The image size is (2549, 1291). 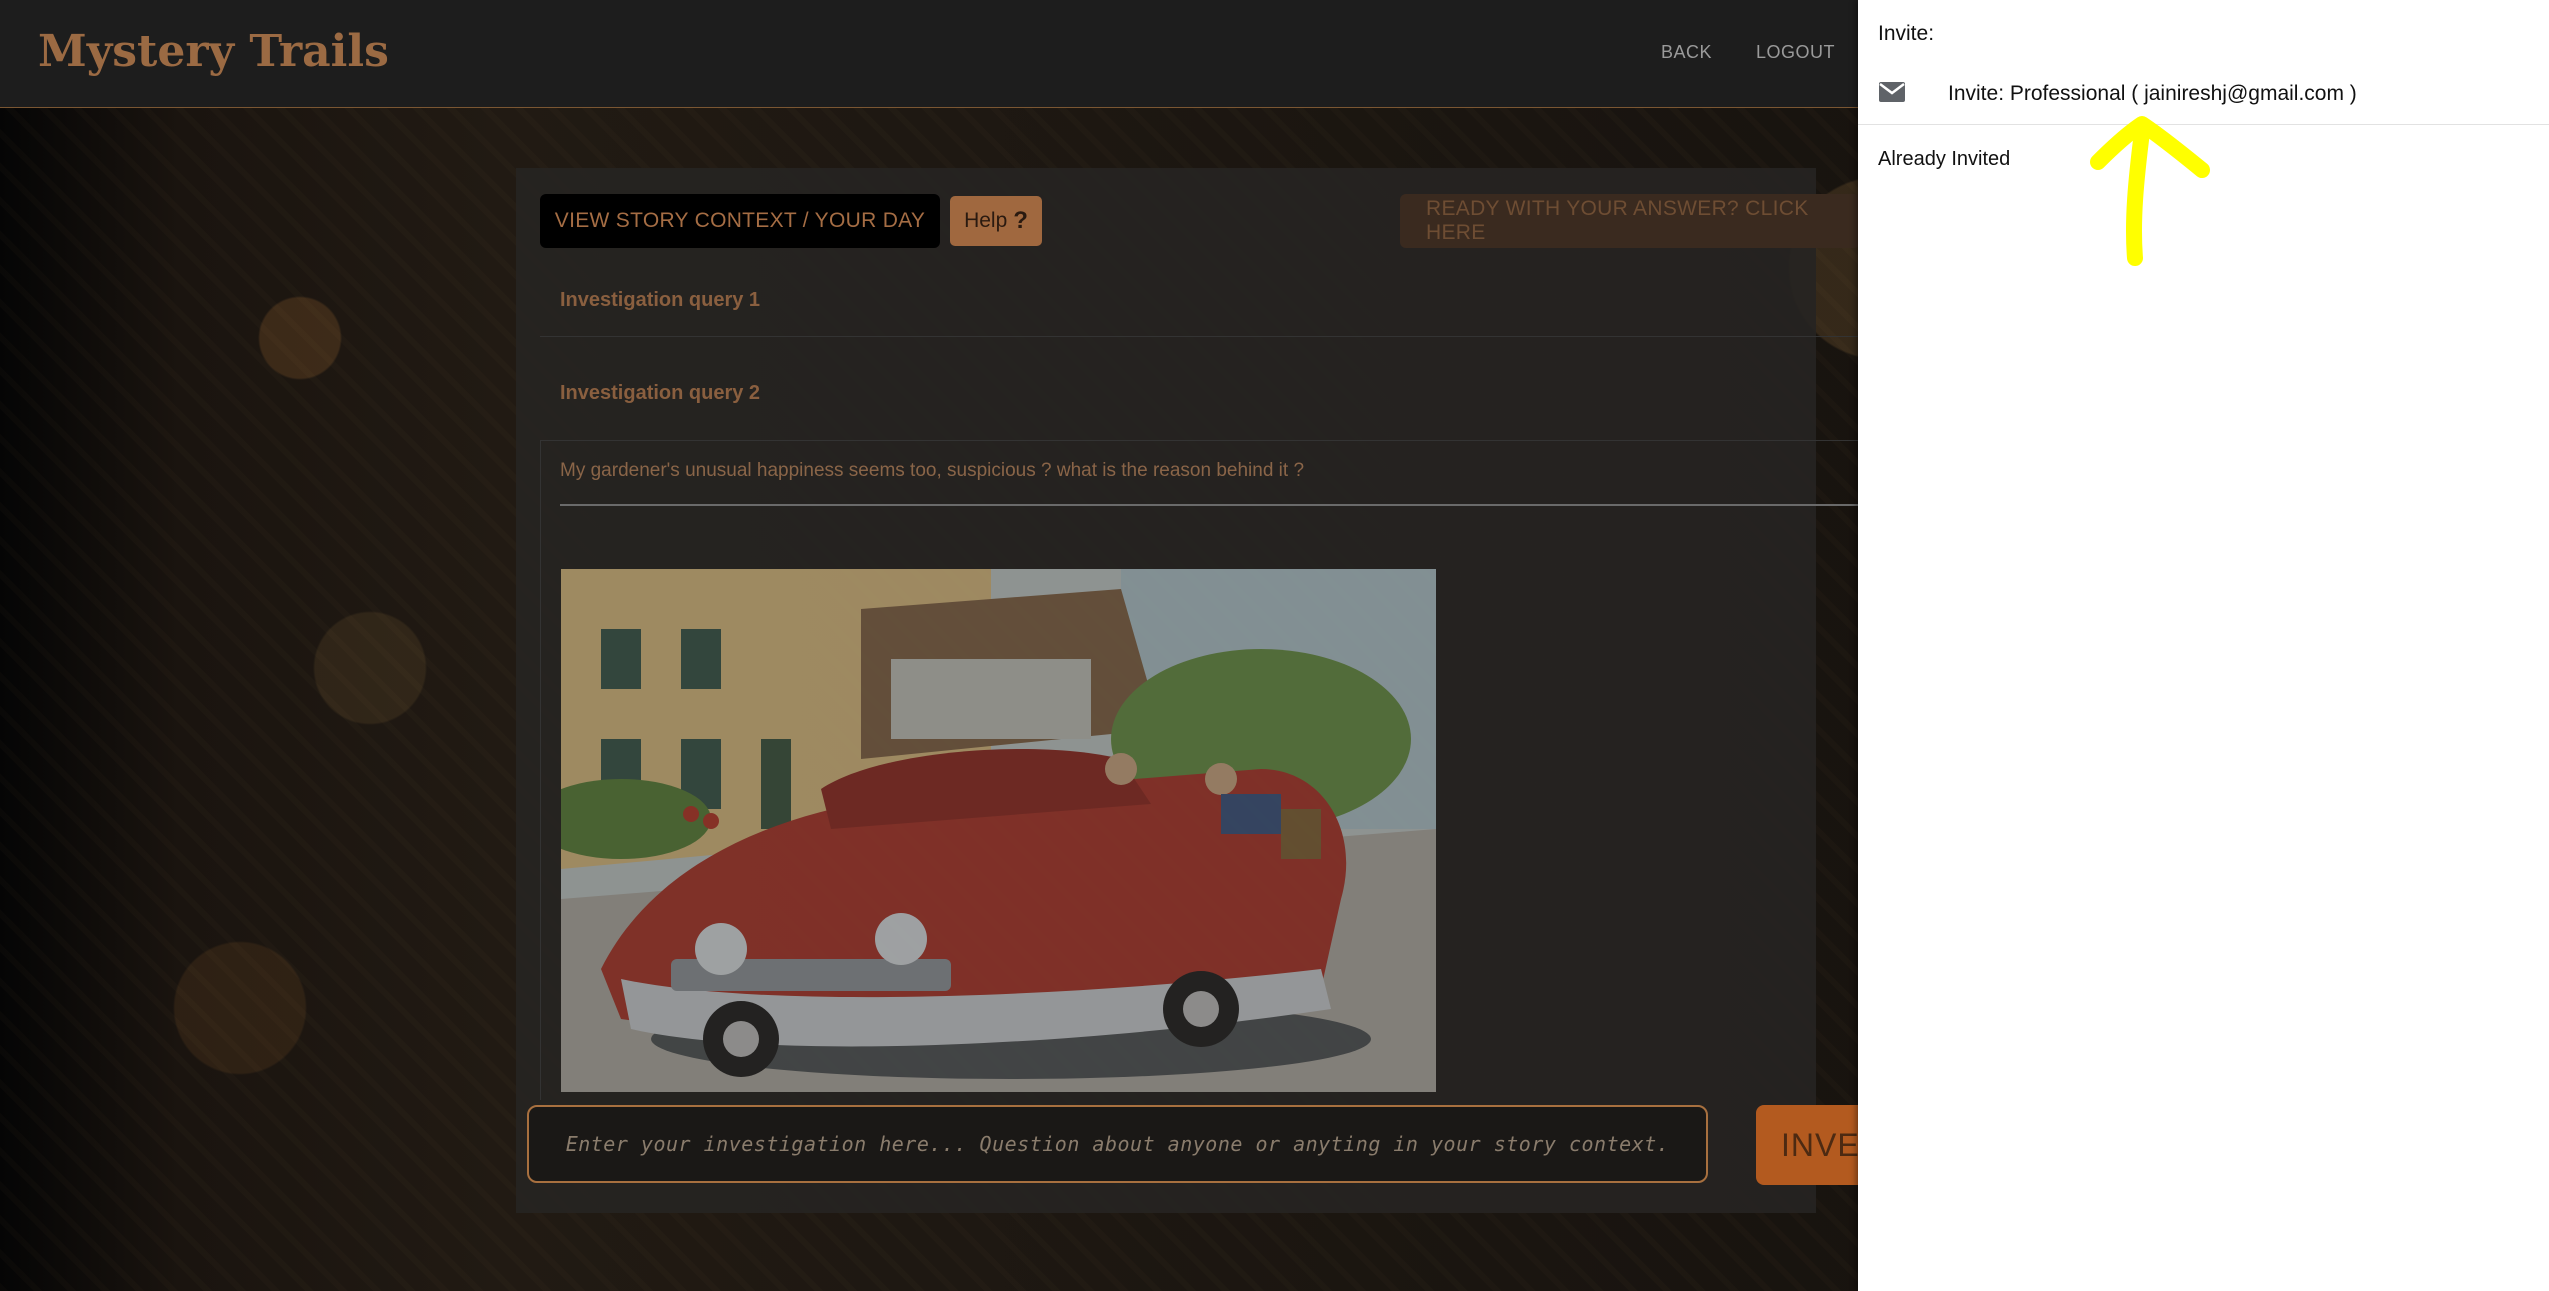 I want to click on drawer-title: Invite:, so click(x=1906, y=33).